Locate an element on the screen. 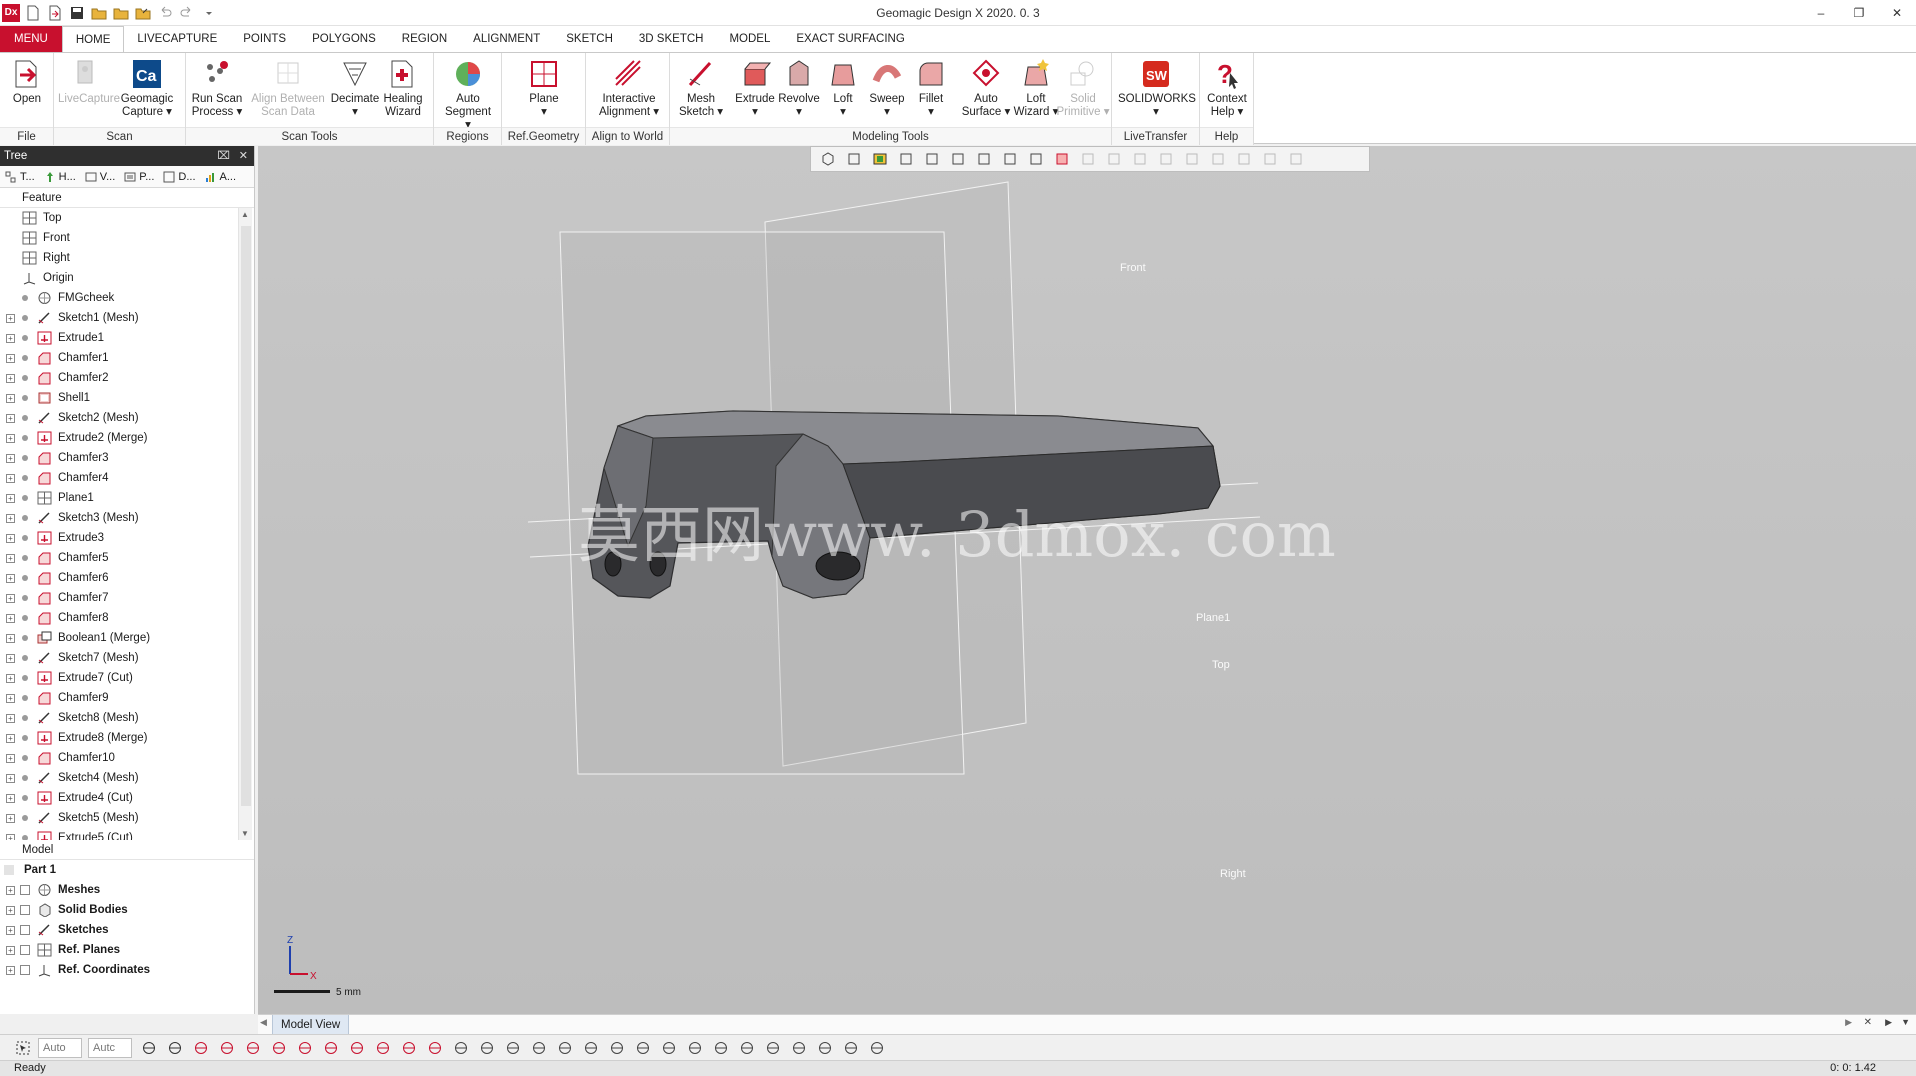  select-lasso-icon is located at coordinates (747, 1048).